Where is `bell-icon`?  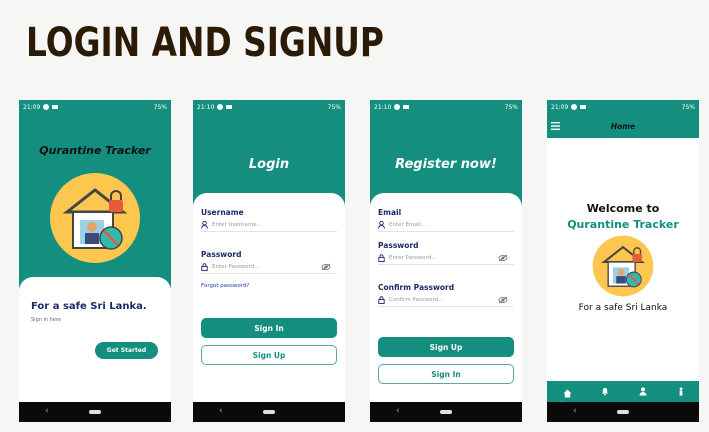
bell-icon is located at coordinates (605, 391).